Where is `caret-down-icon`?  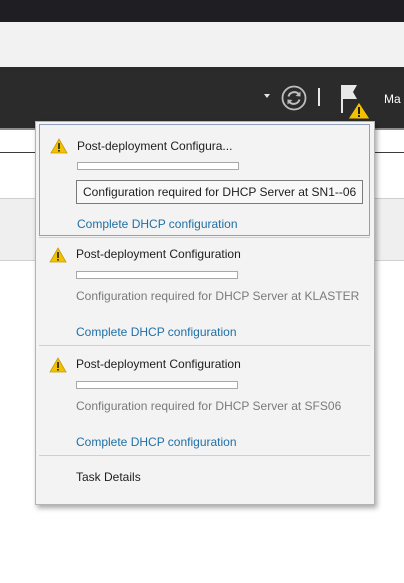 caret-down-icon is located at coordinates (267, 96).